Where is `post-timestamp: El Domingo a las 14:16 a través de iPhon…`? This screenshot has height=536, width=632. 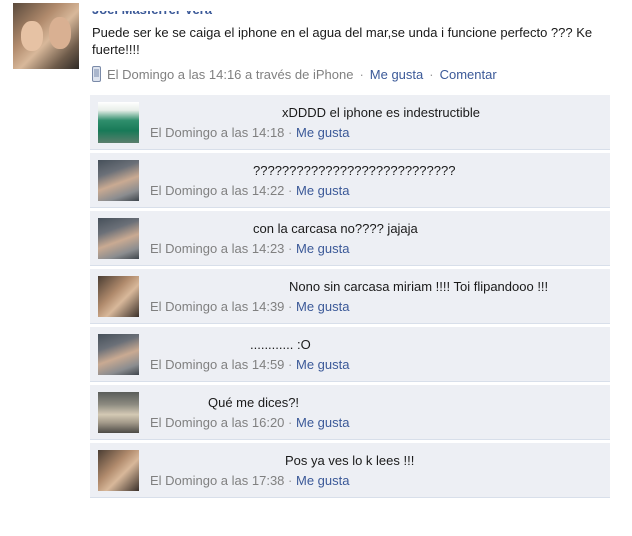 post-timestamp: El Domingo a las 14:16 a través de iPhon… is located at coordinates (230, 74).